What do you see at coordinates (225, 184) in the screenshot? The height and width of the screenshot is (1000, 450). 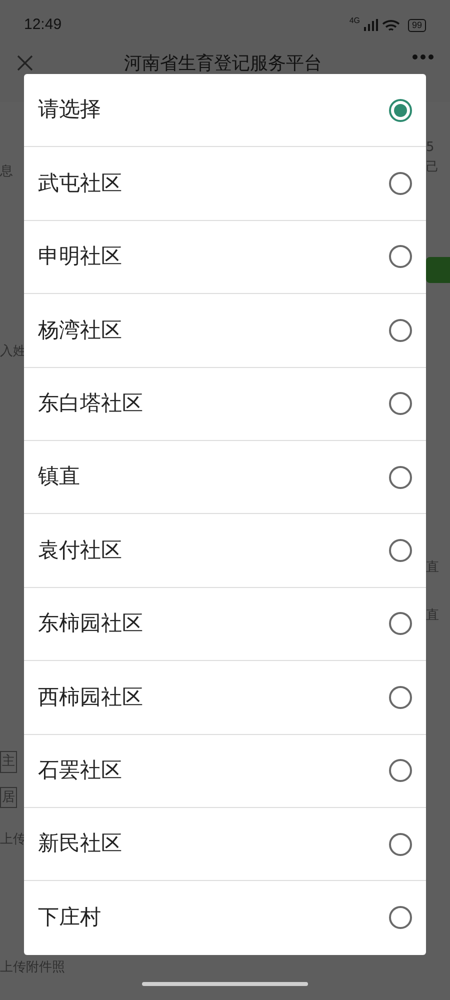 I see `option-item: 武屯社区` at bounding box center [225, 184].